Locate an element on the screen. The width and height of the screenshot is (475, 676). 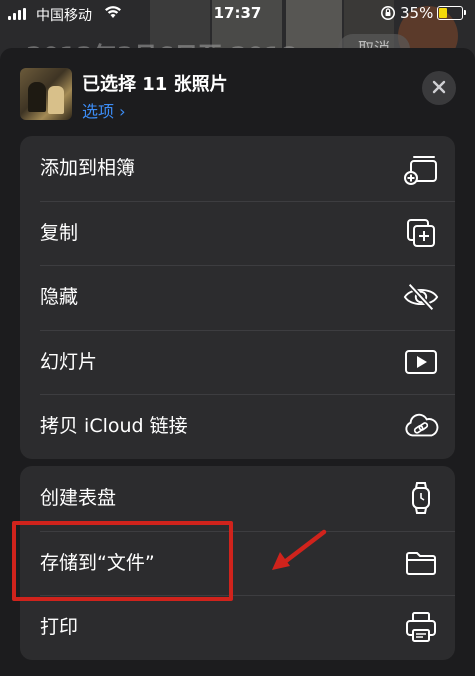
orientation-lock-icon is located at coordinates (388, 15).